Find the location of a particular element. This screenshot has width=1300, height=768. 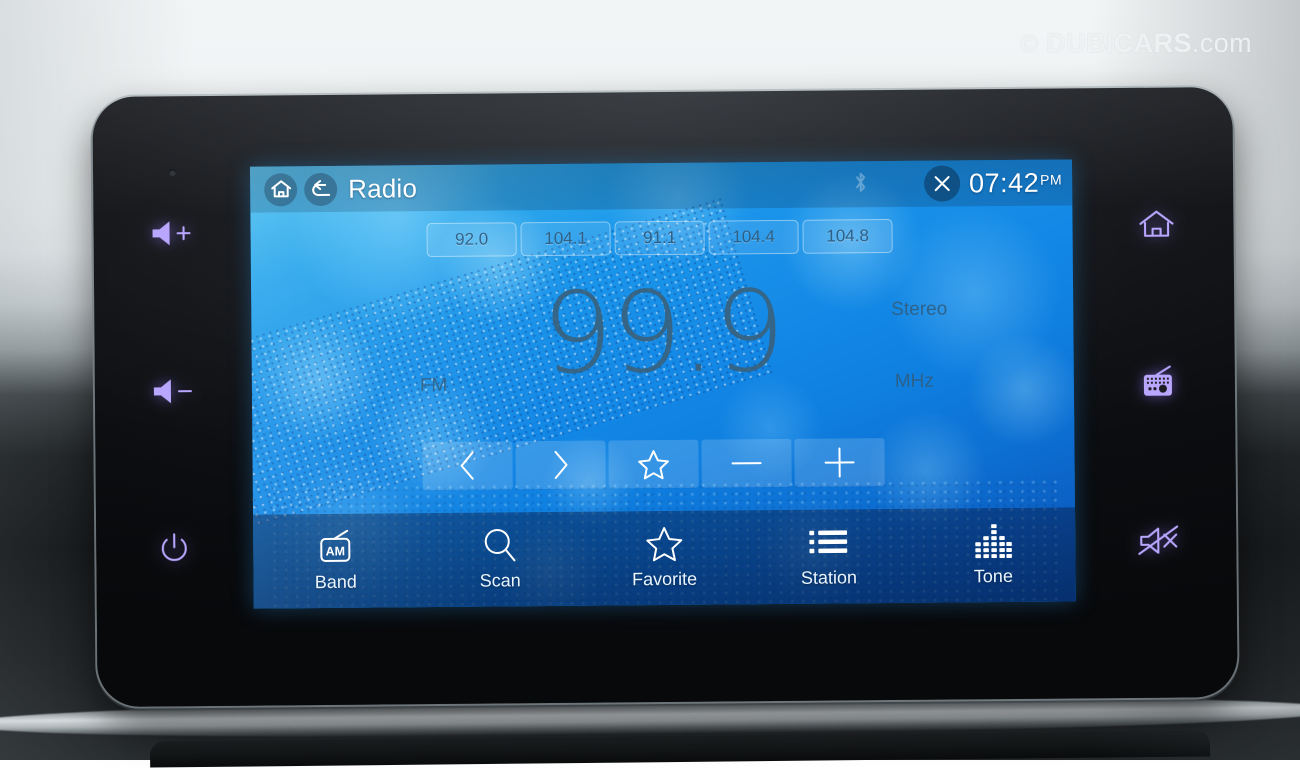

search-icon is located at coordinates (500, 545).